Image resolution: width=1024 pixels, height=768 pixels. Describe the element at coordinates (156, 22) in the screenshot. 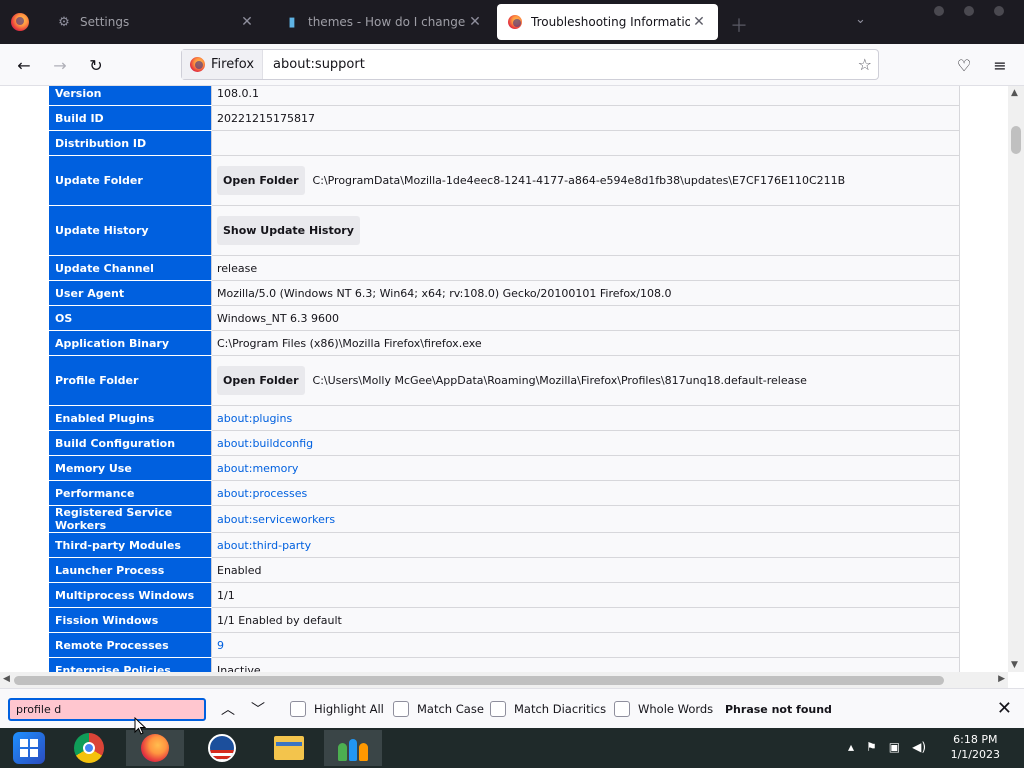

I see `tab-settings: ⚙ Settings ✕` at that location.